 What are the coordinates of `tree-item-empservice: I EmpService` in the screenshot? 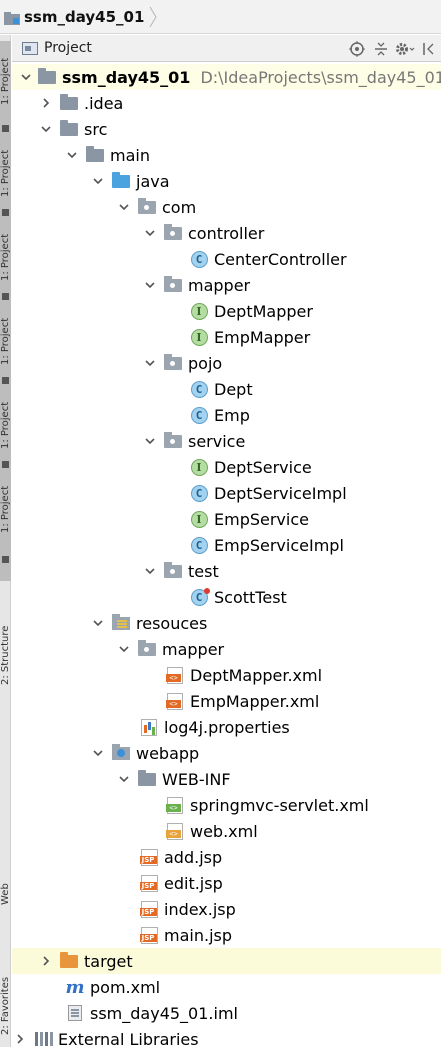 It's located at (226, 519).